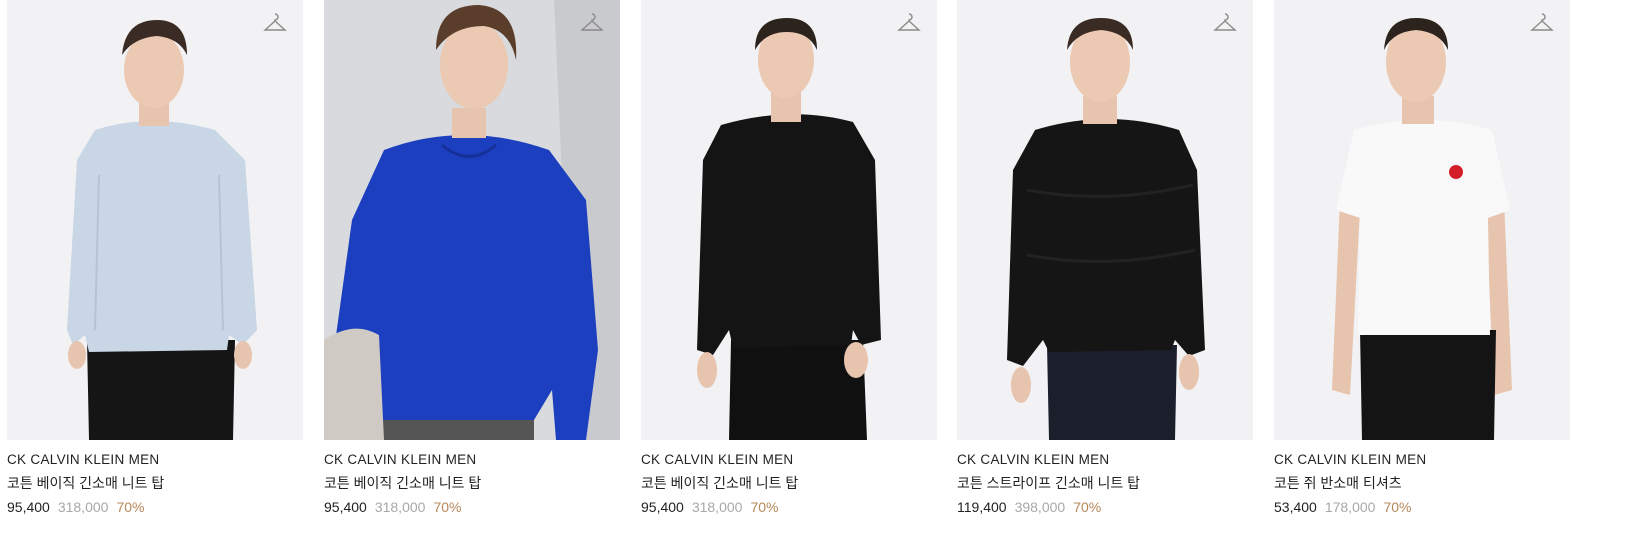  Describe the element at coordinates (1456, 172) in the screenshot. I see `mouse-logo` at that location.